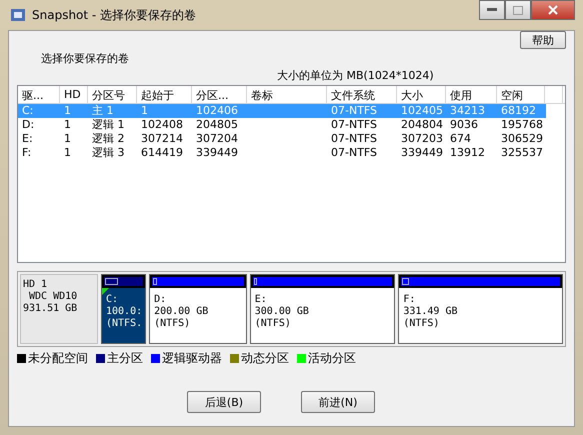 The image size is (583, 435). I want to click on column-header: 文件系统, so click(362, 94).